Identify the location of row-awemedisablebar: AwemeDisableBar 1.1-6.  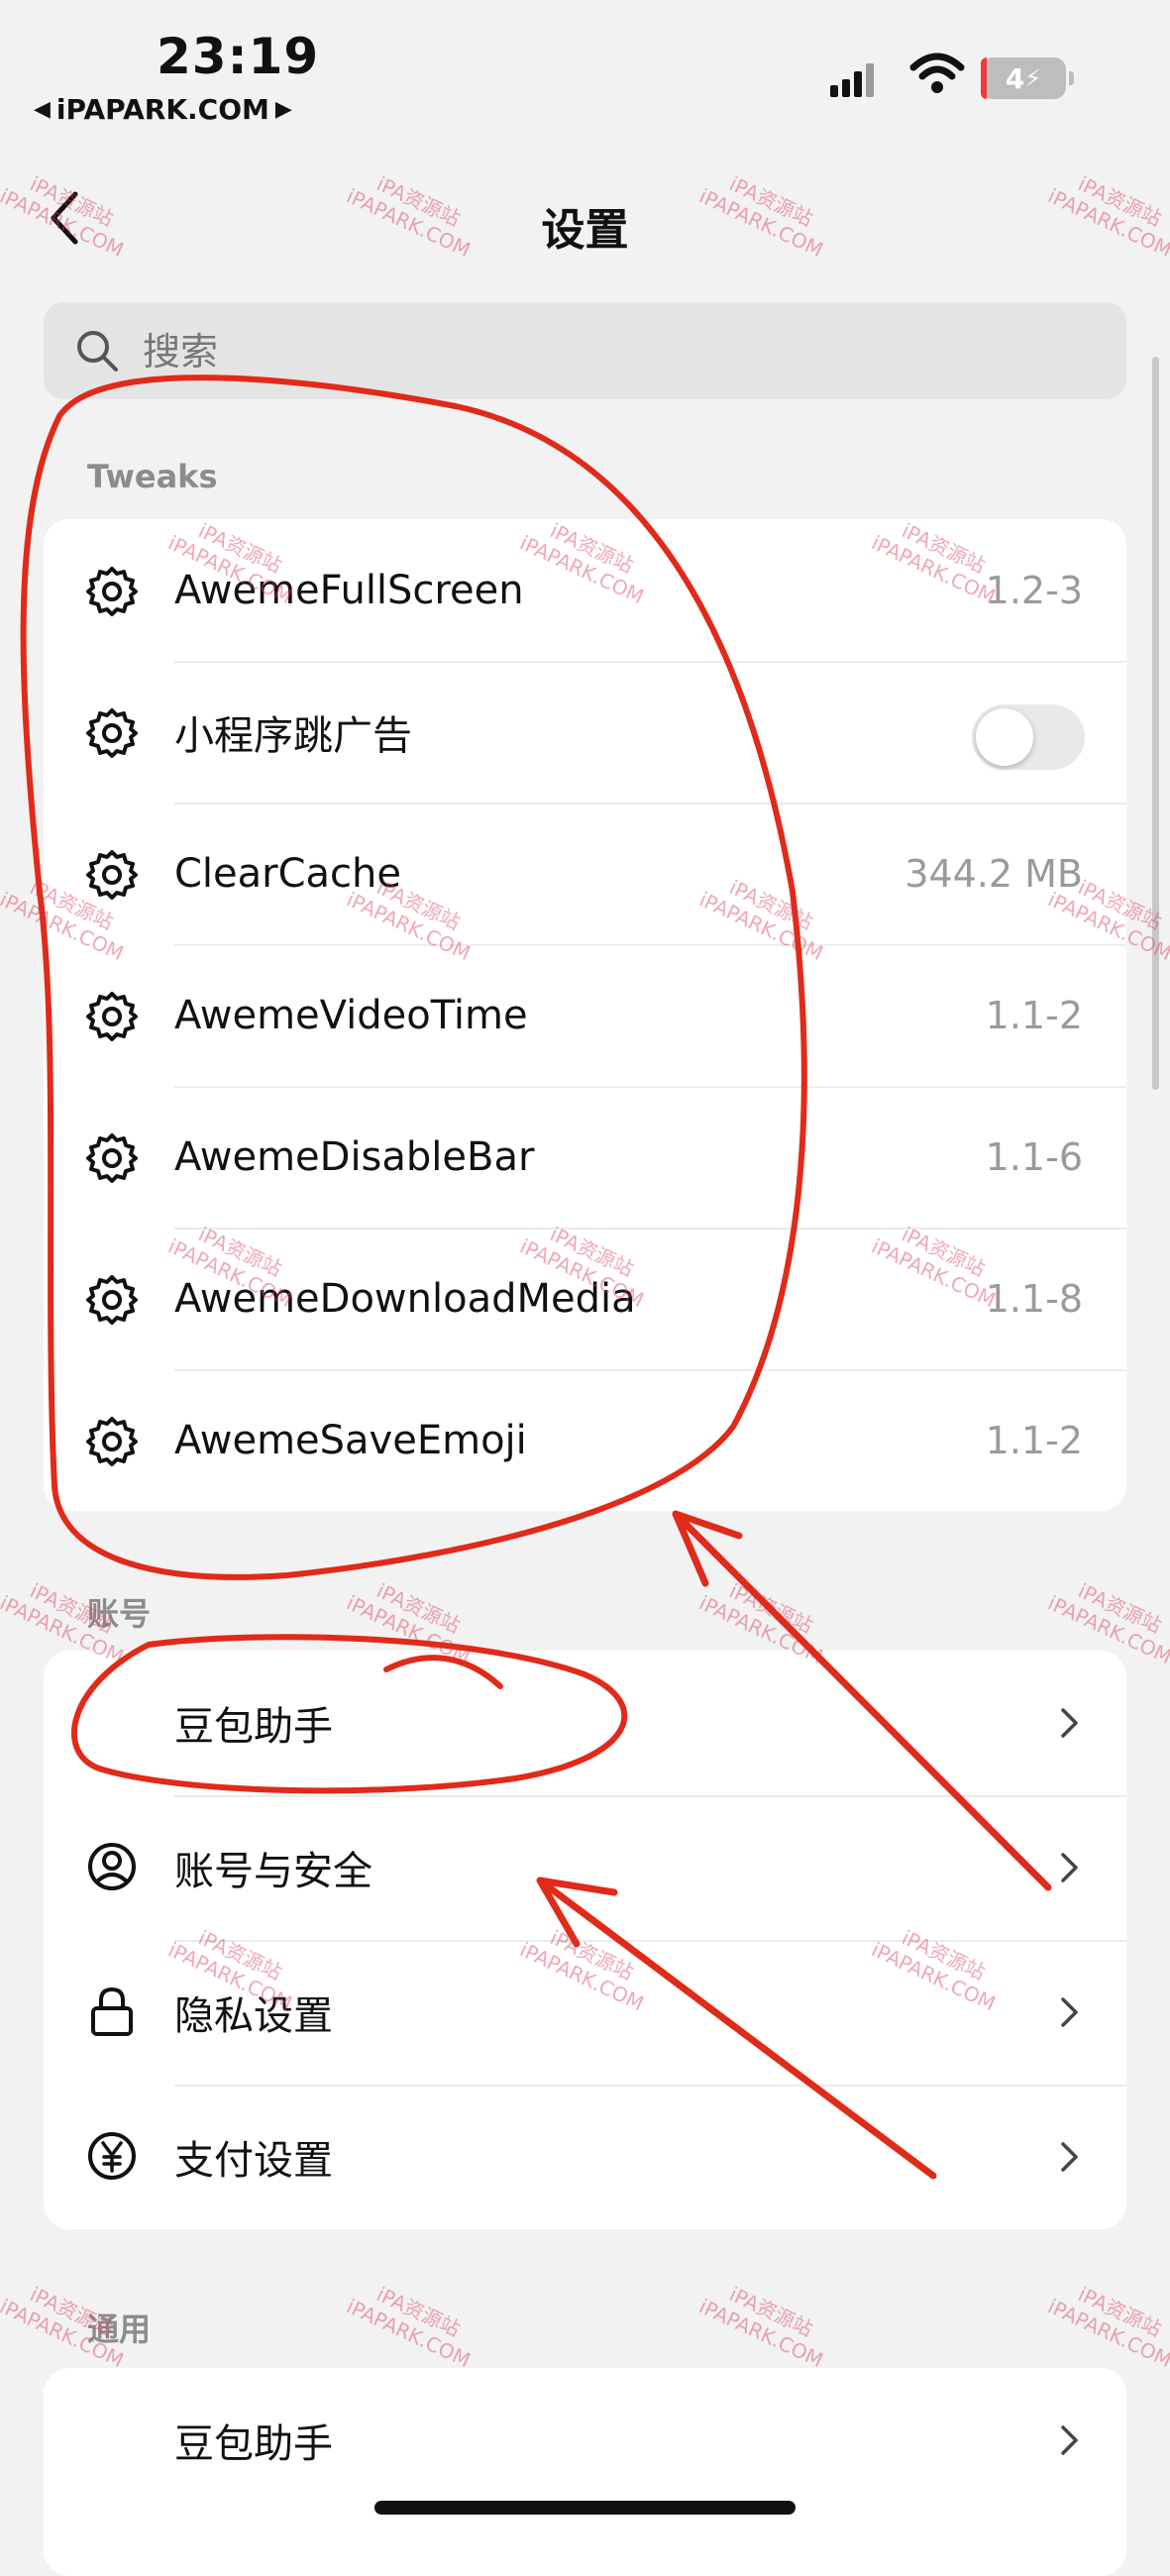
(585, 1157).